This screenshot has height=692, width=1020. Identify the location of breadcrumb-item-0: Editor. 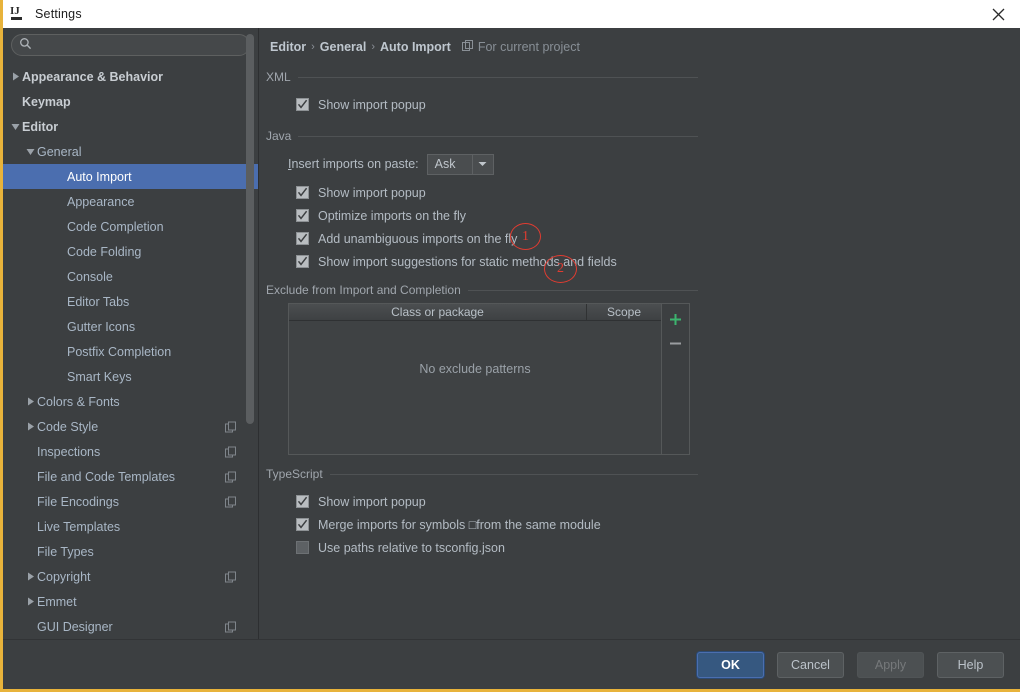
(288, 47).